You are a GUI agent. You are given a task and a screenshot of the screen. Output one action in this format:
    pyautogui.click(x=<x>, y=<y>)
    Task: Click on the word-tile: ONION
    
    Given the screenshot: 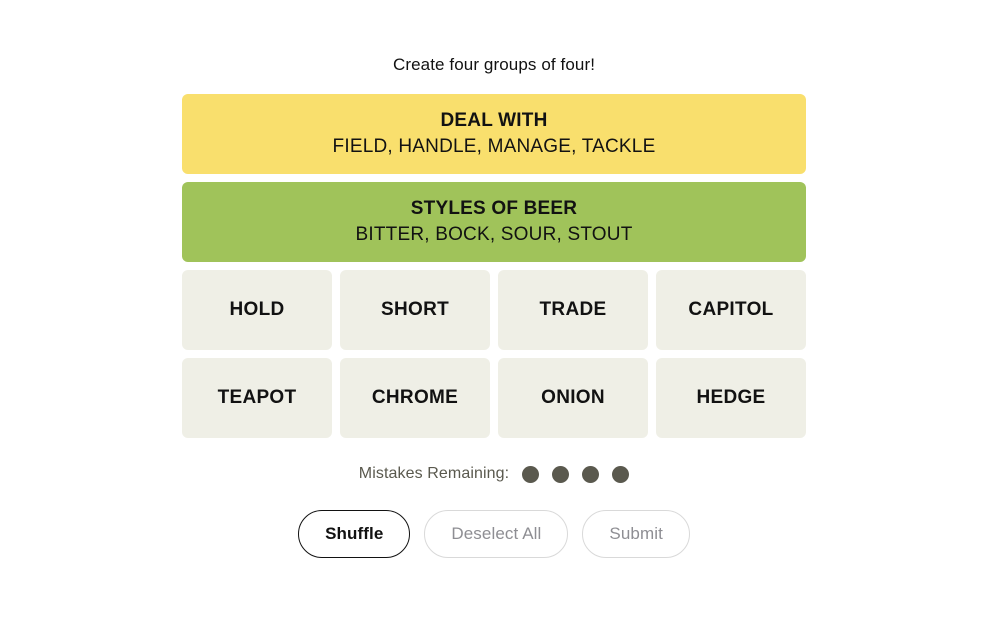 What is the action you would take?
    pyautogui.click(x=573, y=398)
    